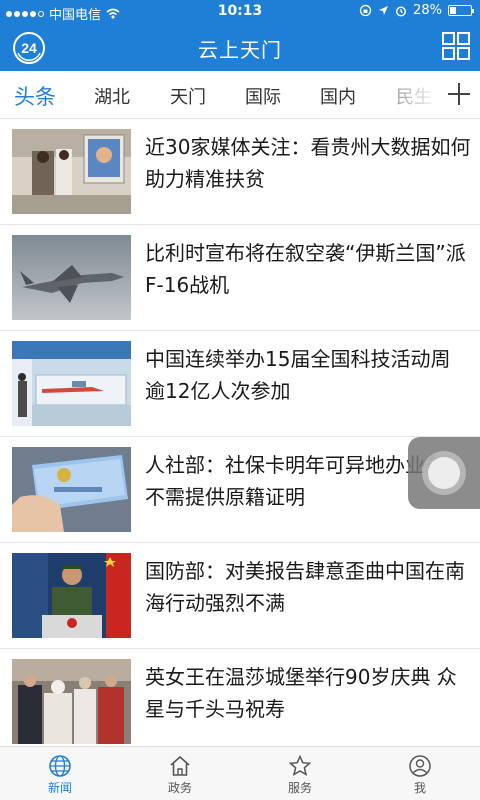 The height and width of the screenshot is (800, 480). I want to click on home-icon, so click(180, 765).